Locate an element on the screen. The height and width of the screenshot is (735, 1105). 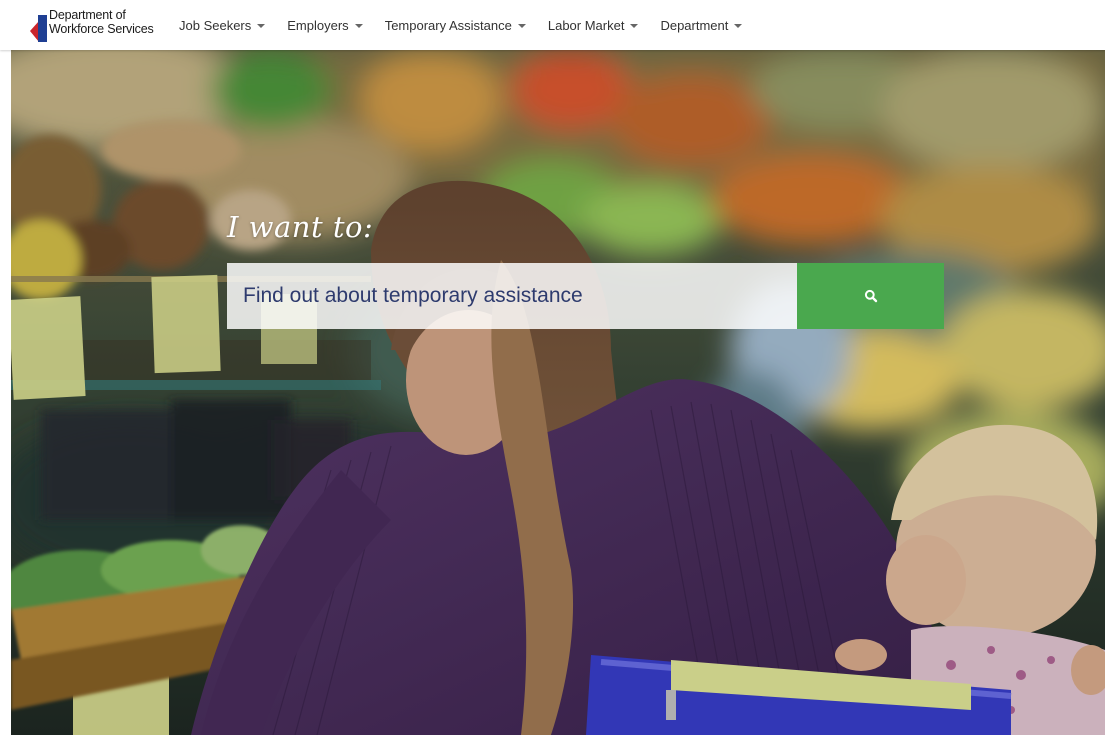
nav-item-department: Department is located at coordinates (701, 25).